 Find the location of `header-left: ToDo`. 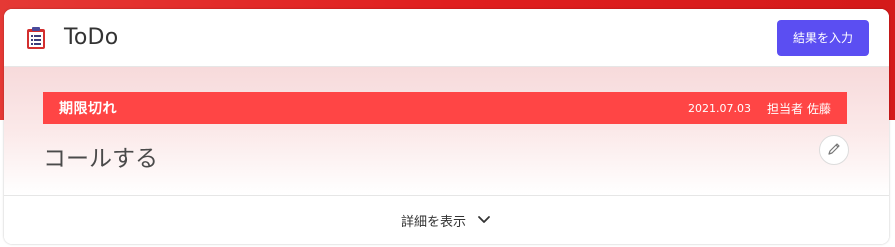

header-left: ToDo is located at coordinates (71, 37).